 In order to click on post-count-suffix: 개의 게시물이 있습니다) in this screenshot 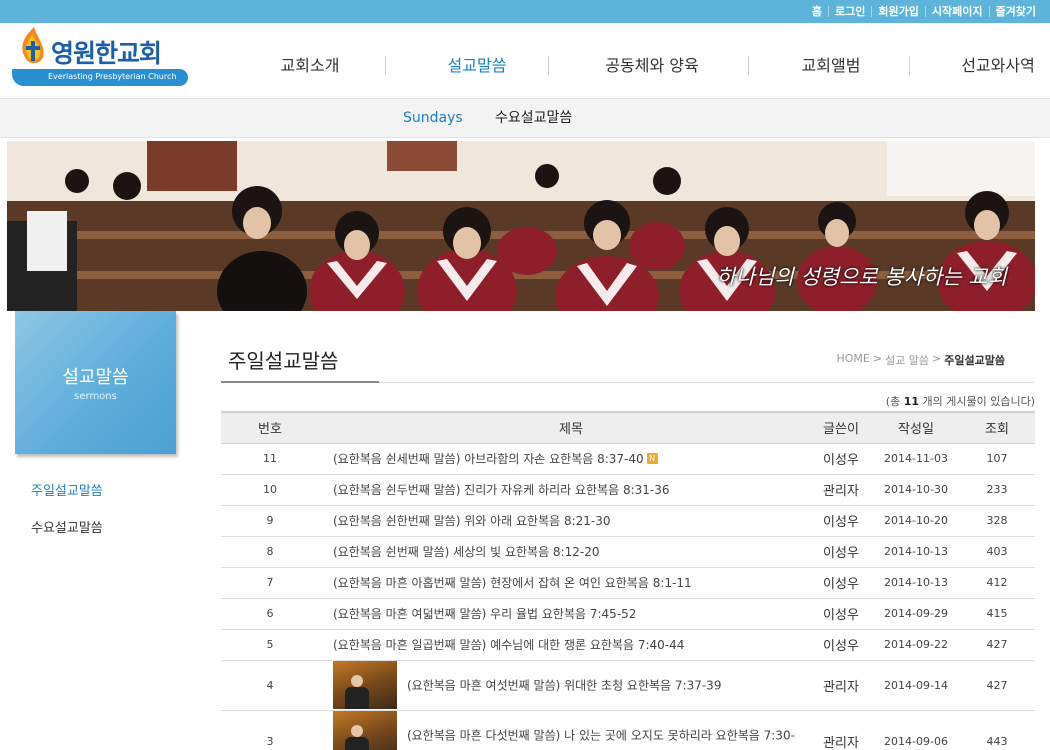, I will do `click(978, 401)`.